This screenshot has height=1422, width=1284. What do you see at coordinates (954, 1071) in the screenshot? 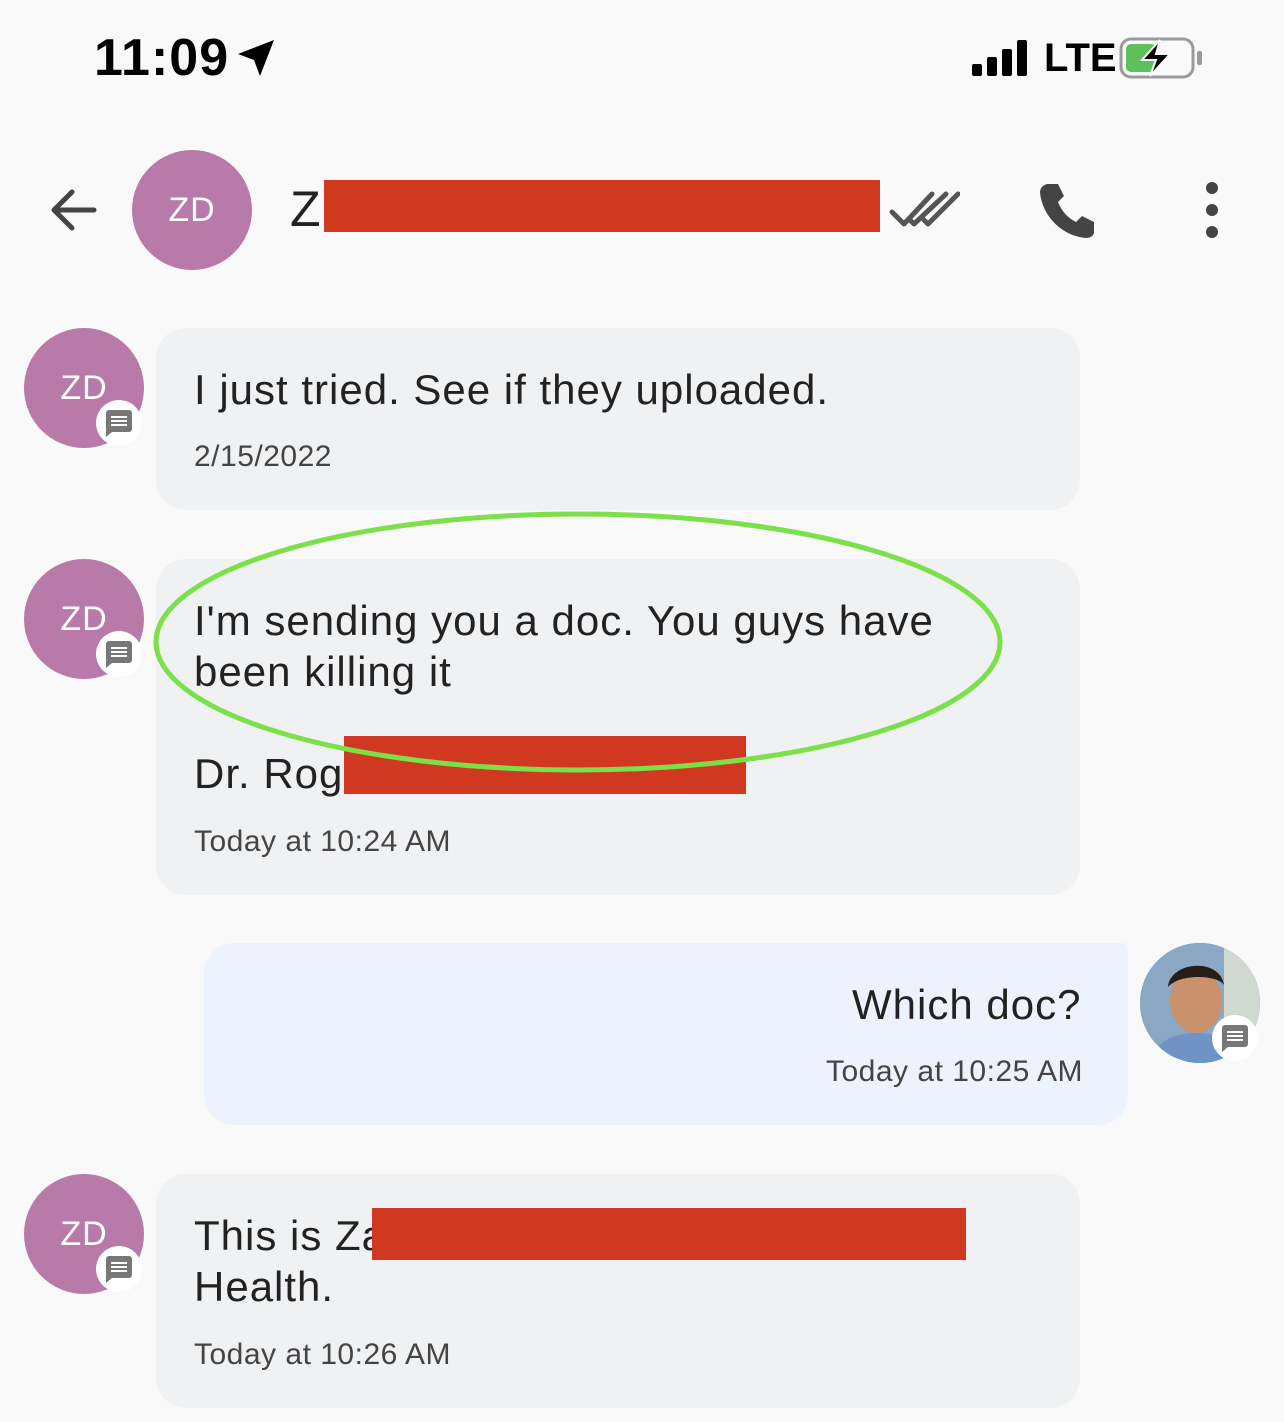
I see `message-time: Today at 10:25 AM` at bounding box center [954, 1071].